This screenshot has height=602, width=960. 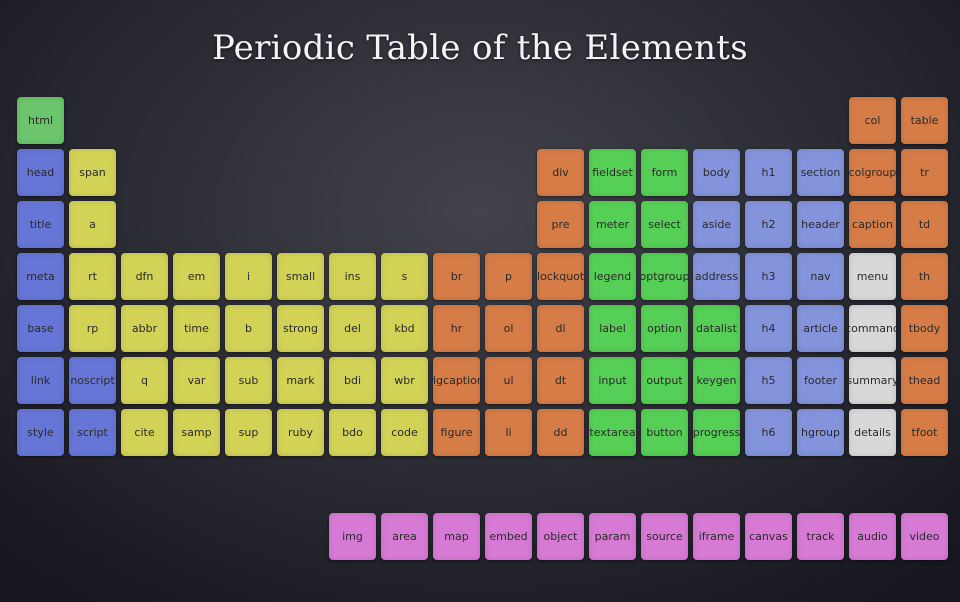 I want to click on element-tile-blockquote: blockquote, so click(x=560, y=276).